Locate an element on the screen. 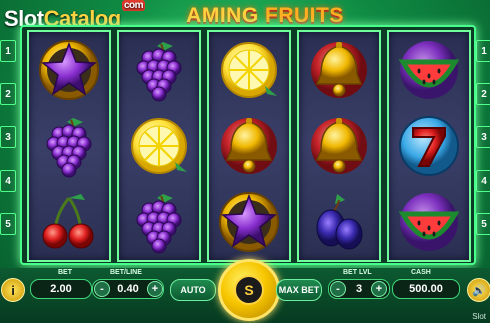 The width and height of the screenshot is (490, 323). bet-value: 2.00 is located at coordinates (61, 289).